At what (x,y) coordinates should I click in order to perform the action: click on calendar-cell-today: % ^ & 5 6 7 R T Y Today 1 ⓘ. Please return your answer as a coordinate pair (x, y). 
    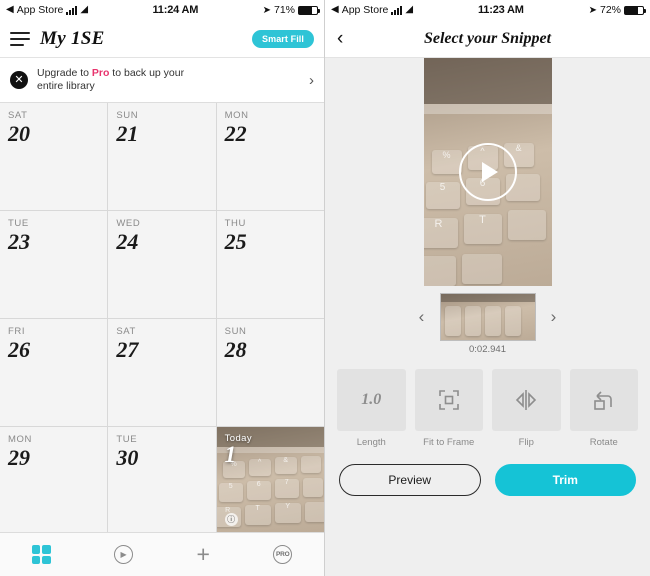
    Looking at the image, I should click on (270, 480).